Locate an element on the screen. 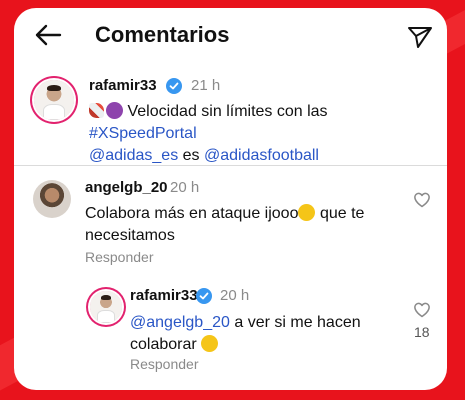 The width and height of the screenshot is (465, 400). devil-emoji-icon is located at coordinates (114, 110).